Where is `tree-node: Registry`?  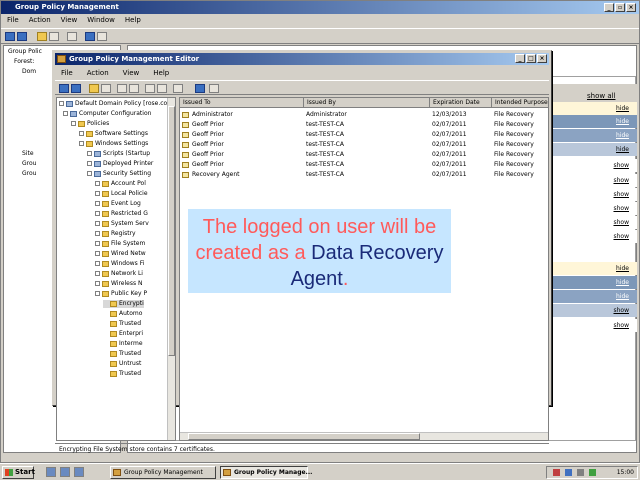 tree-node: Registry is located at coordinates (115, 234).